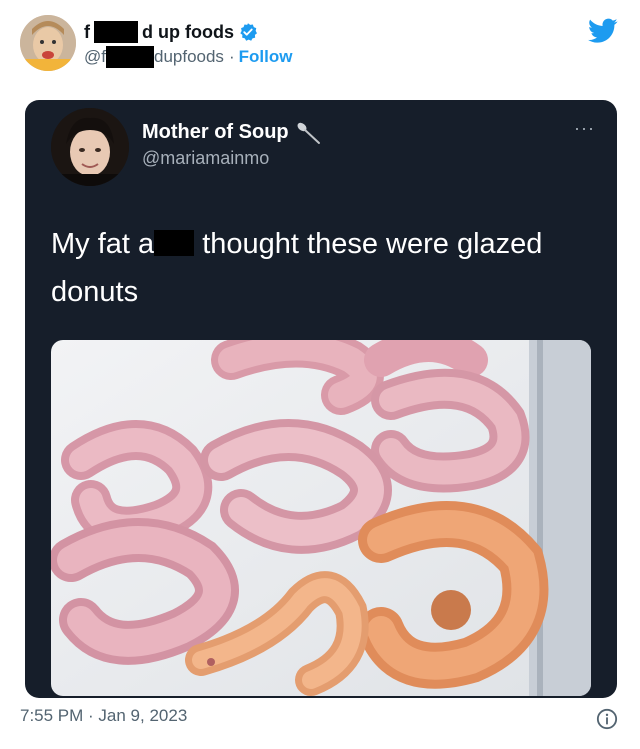 The height and width of the screenshot is (749, 640). I want to click on spoon-icon, so click(308, 133).